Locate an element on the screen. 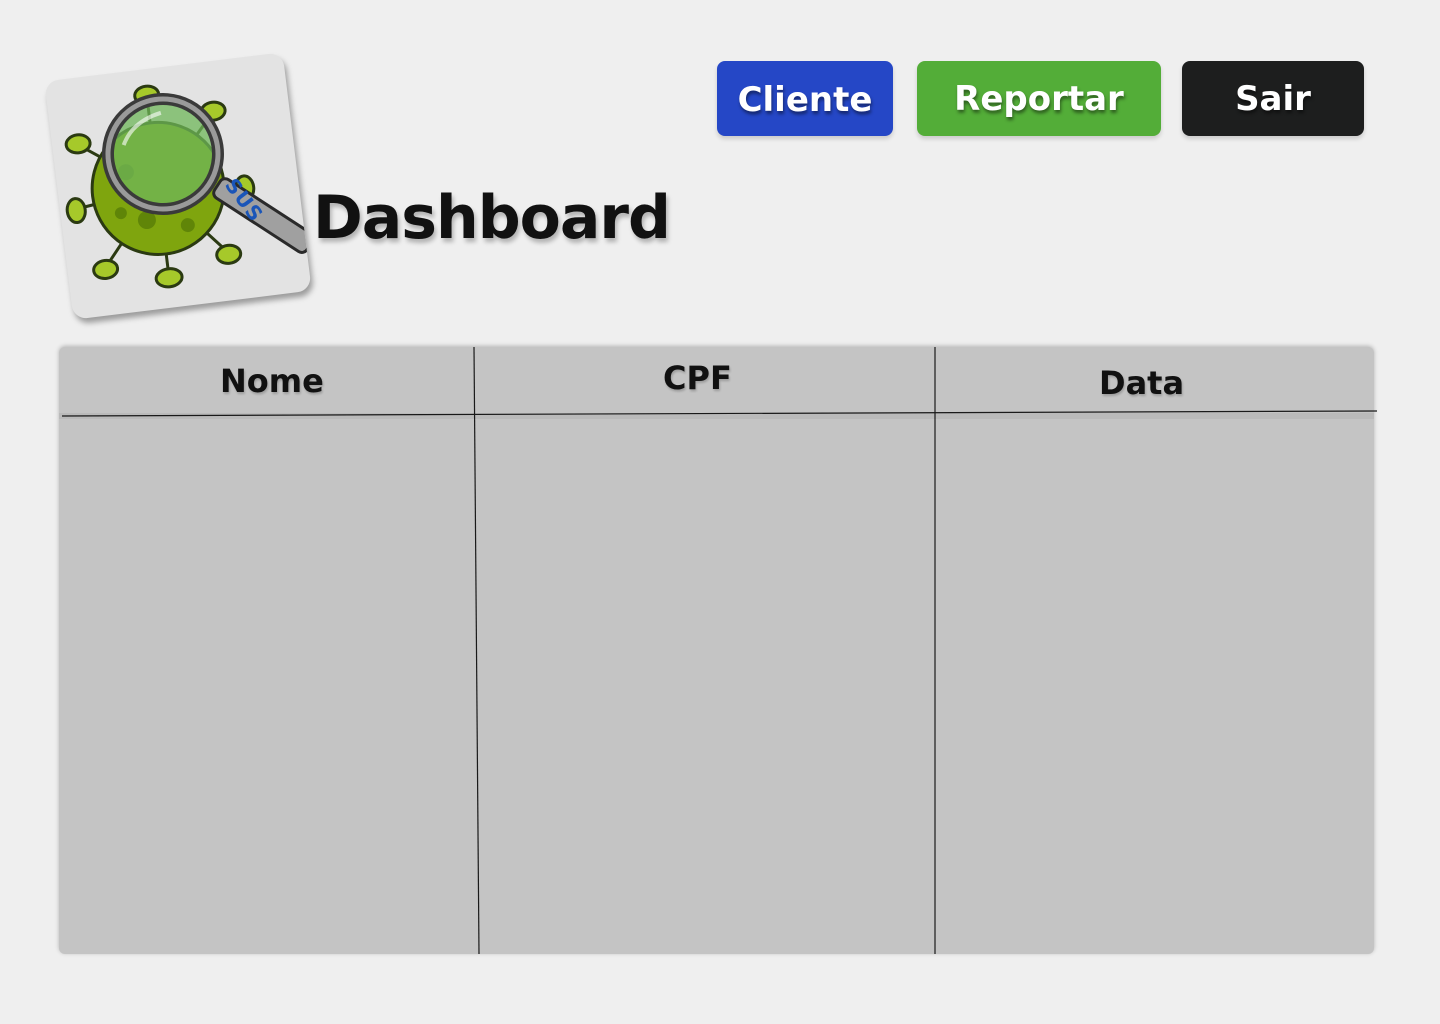  column-header-nome: Nome is located at coordinates (272, 381).